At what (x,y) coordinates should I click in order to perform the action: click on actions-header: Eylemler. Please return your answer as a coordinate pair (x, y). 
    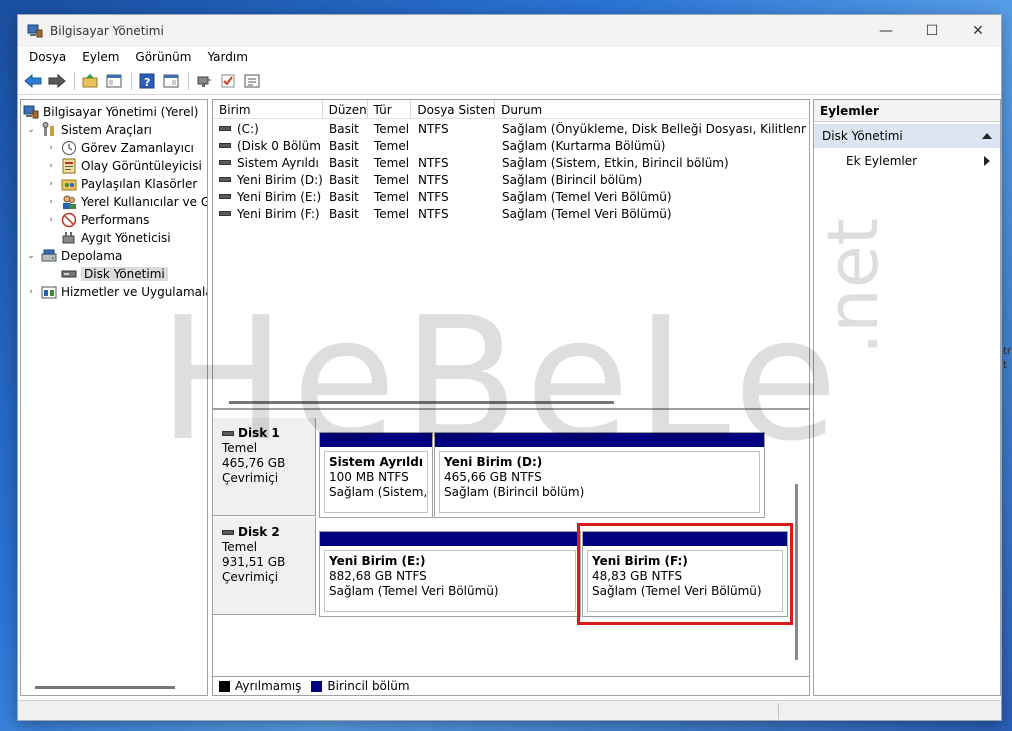
    Looking at the image, I should click on (907, 111).